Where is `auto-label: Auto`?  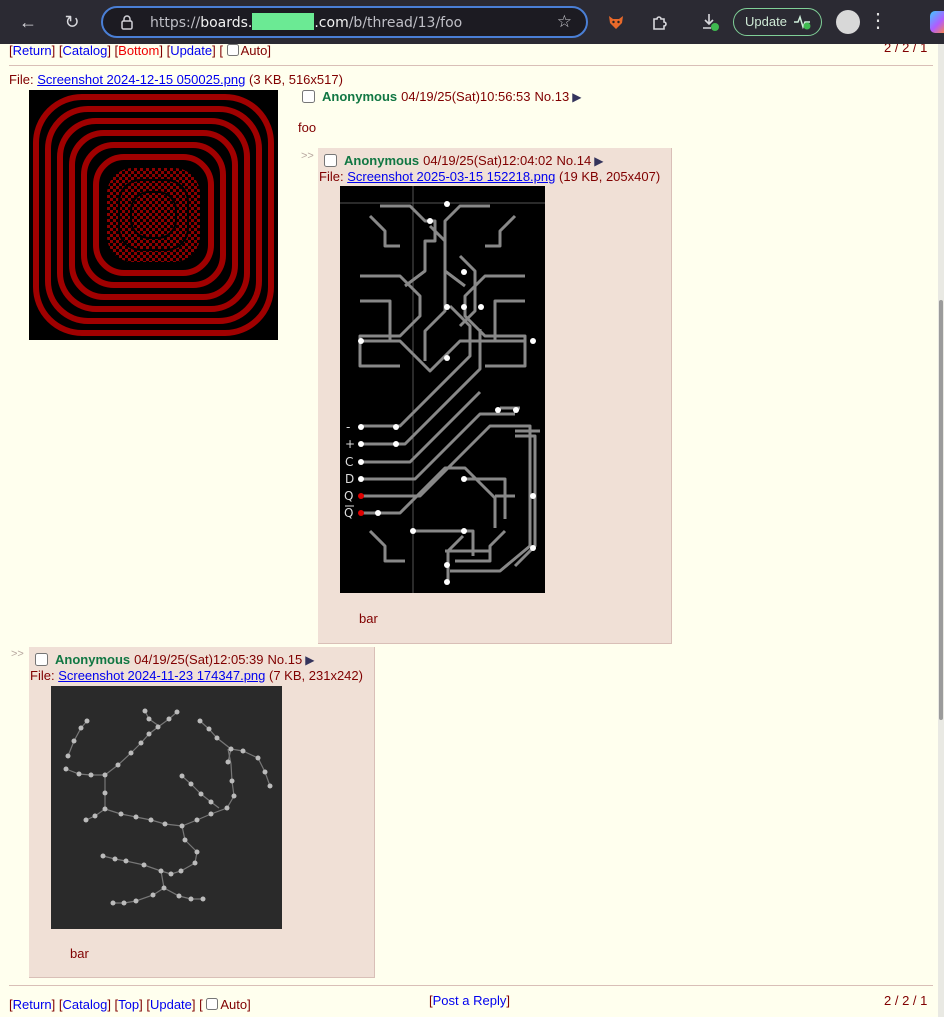
auto-label: Auto is located at coordinates (254, 51).